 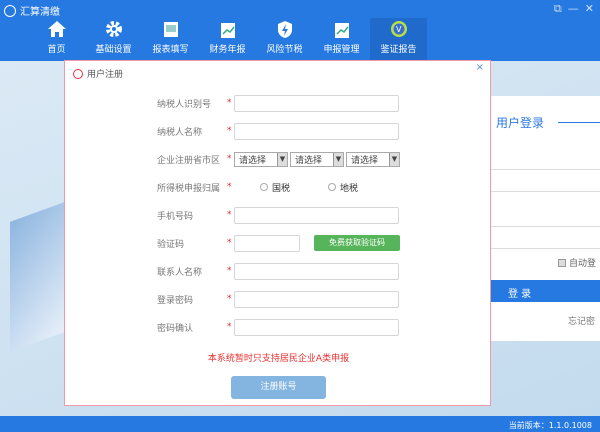 I want to click on get-code-button: 免费获取验证码, so click(x=357, y=243).